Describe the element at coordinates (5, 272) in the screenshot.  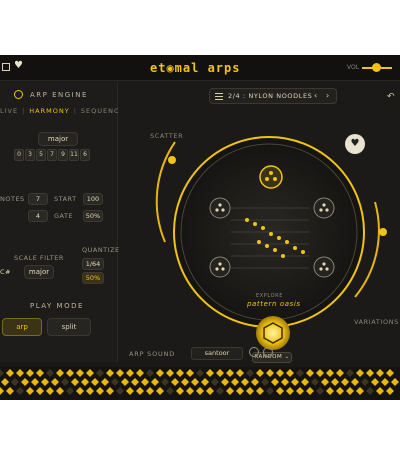
I see `key-select: C#` at that location.